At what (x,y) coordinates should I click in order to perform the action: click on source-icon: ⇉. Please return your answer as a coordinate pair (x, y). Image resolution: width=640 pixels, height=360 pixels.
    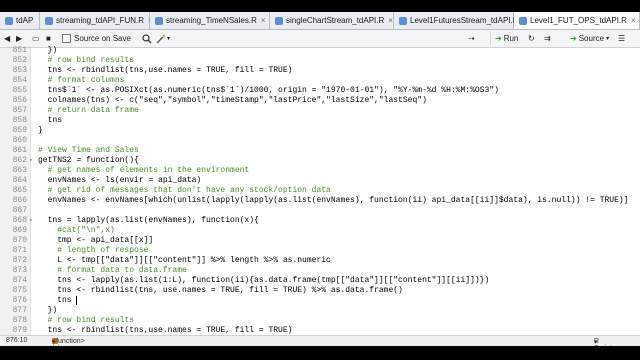
    Looking at the image, I should click on (547, 38).